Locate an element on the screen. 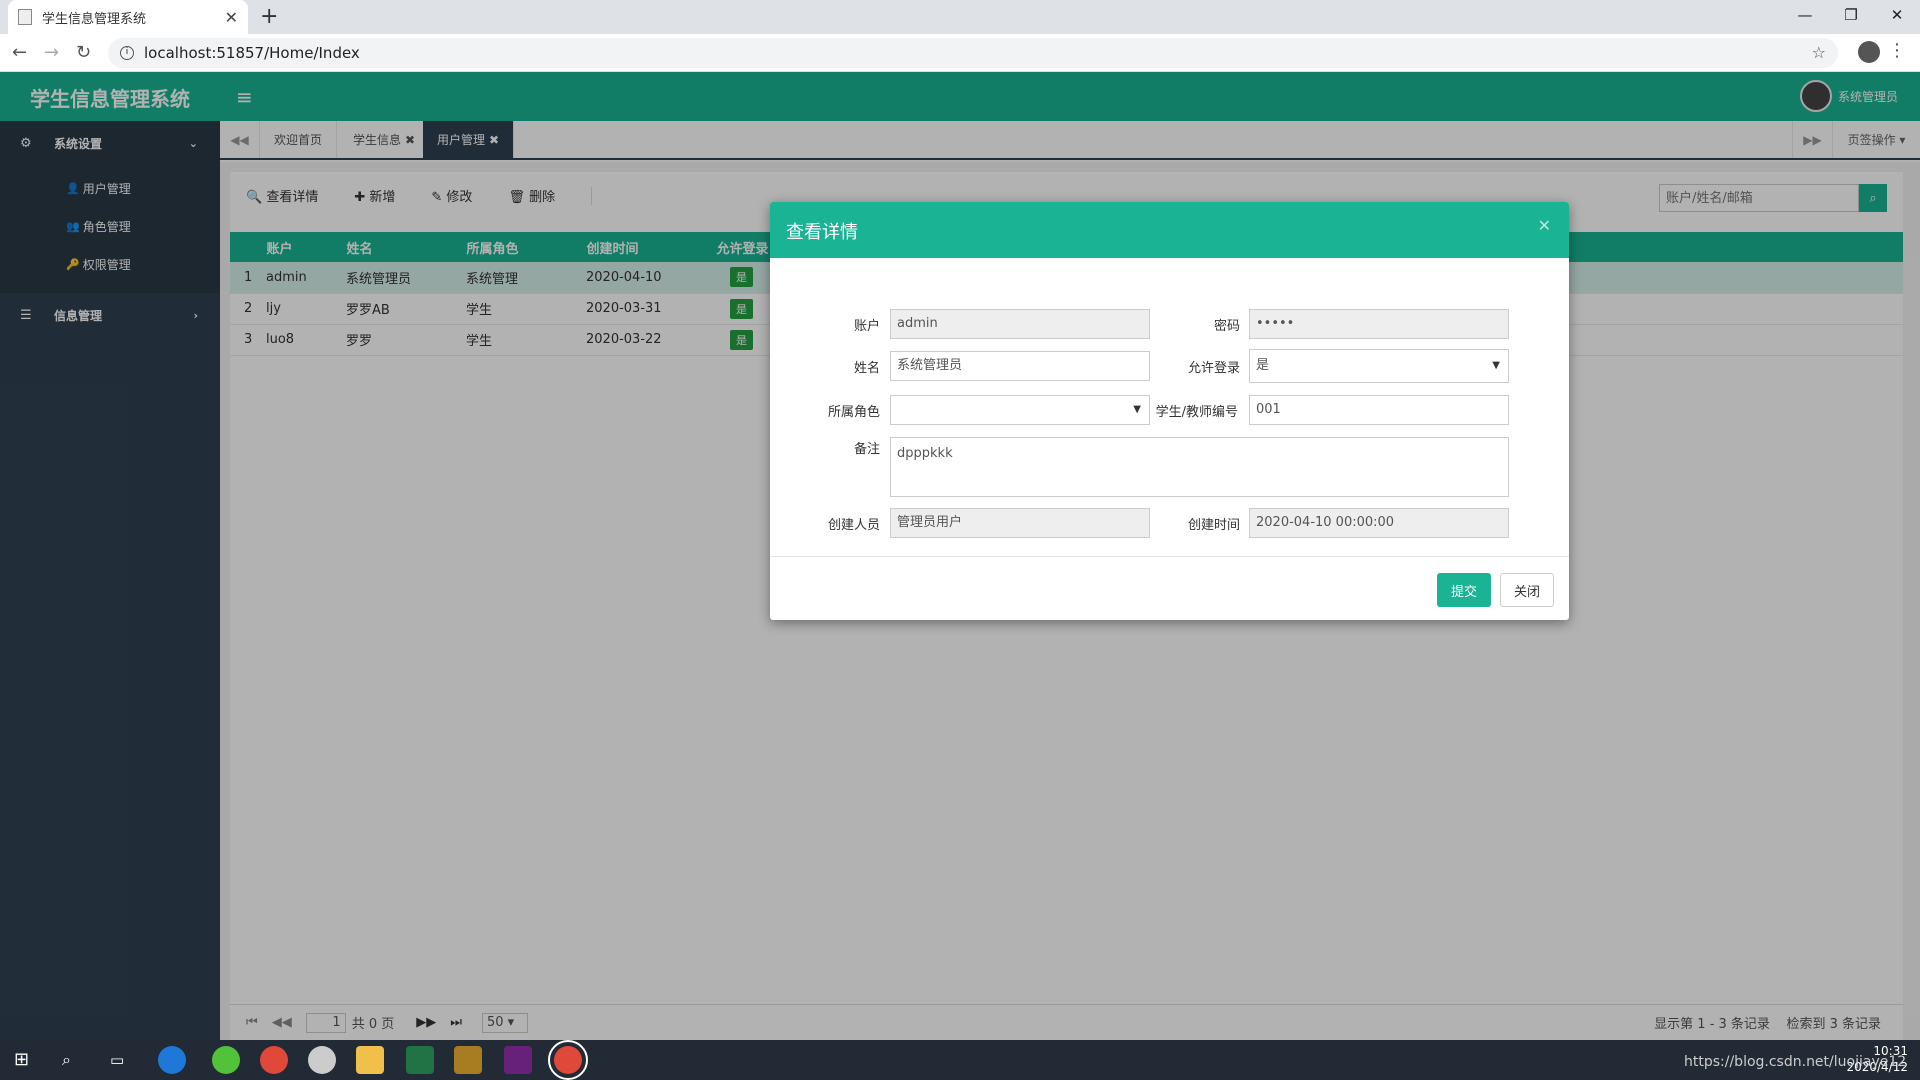 The width and height of the screenshot is (1920, 1080). github-icon is located at coordinates (322, 1060).